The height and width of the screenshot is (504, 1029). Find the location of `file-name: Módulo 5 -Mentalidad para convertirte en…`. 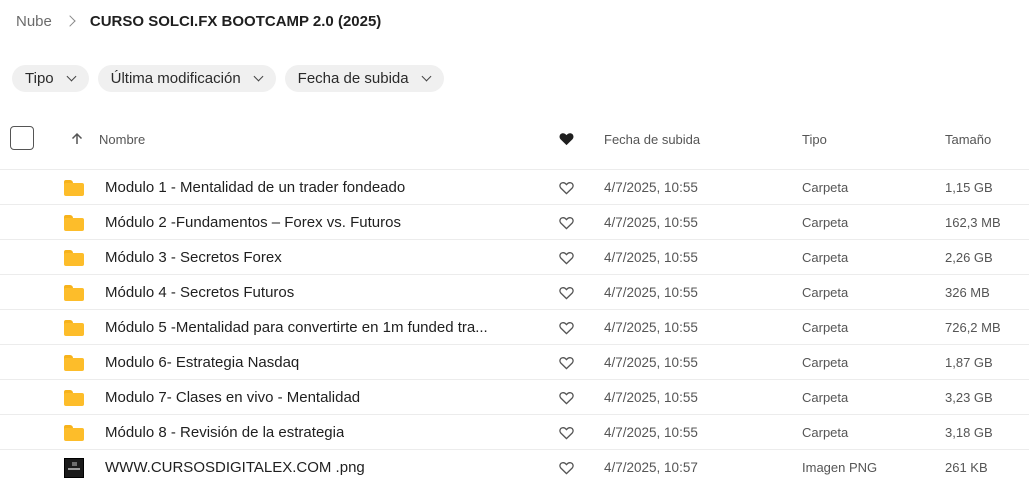

file-name: Módulo 5 -Mentalidad para convertirte en… is located at coordinates (296, 327).